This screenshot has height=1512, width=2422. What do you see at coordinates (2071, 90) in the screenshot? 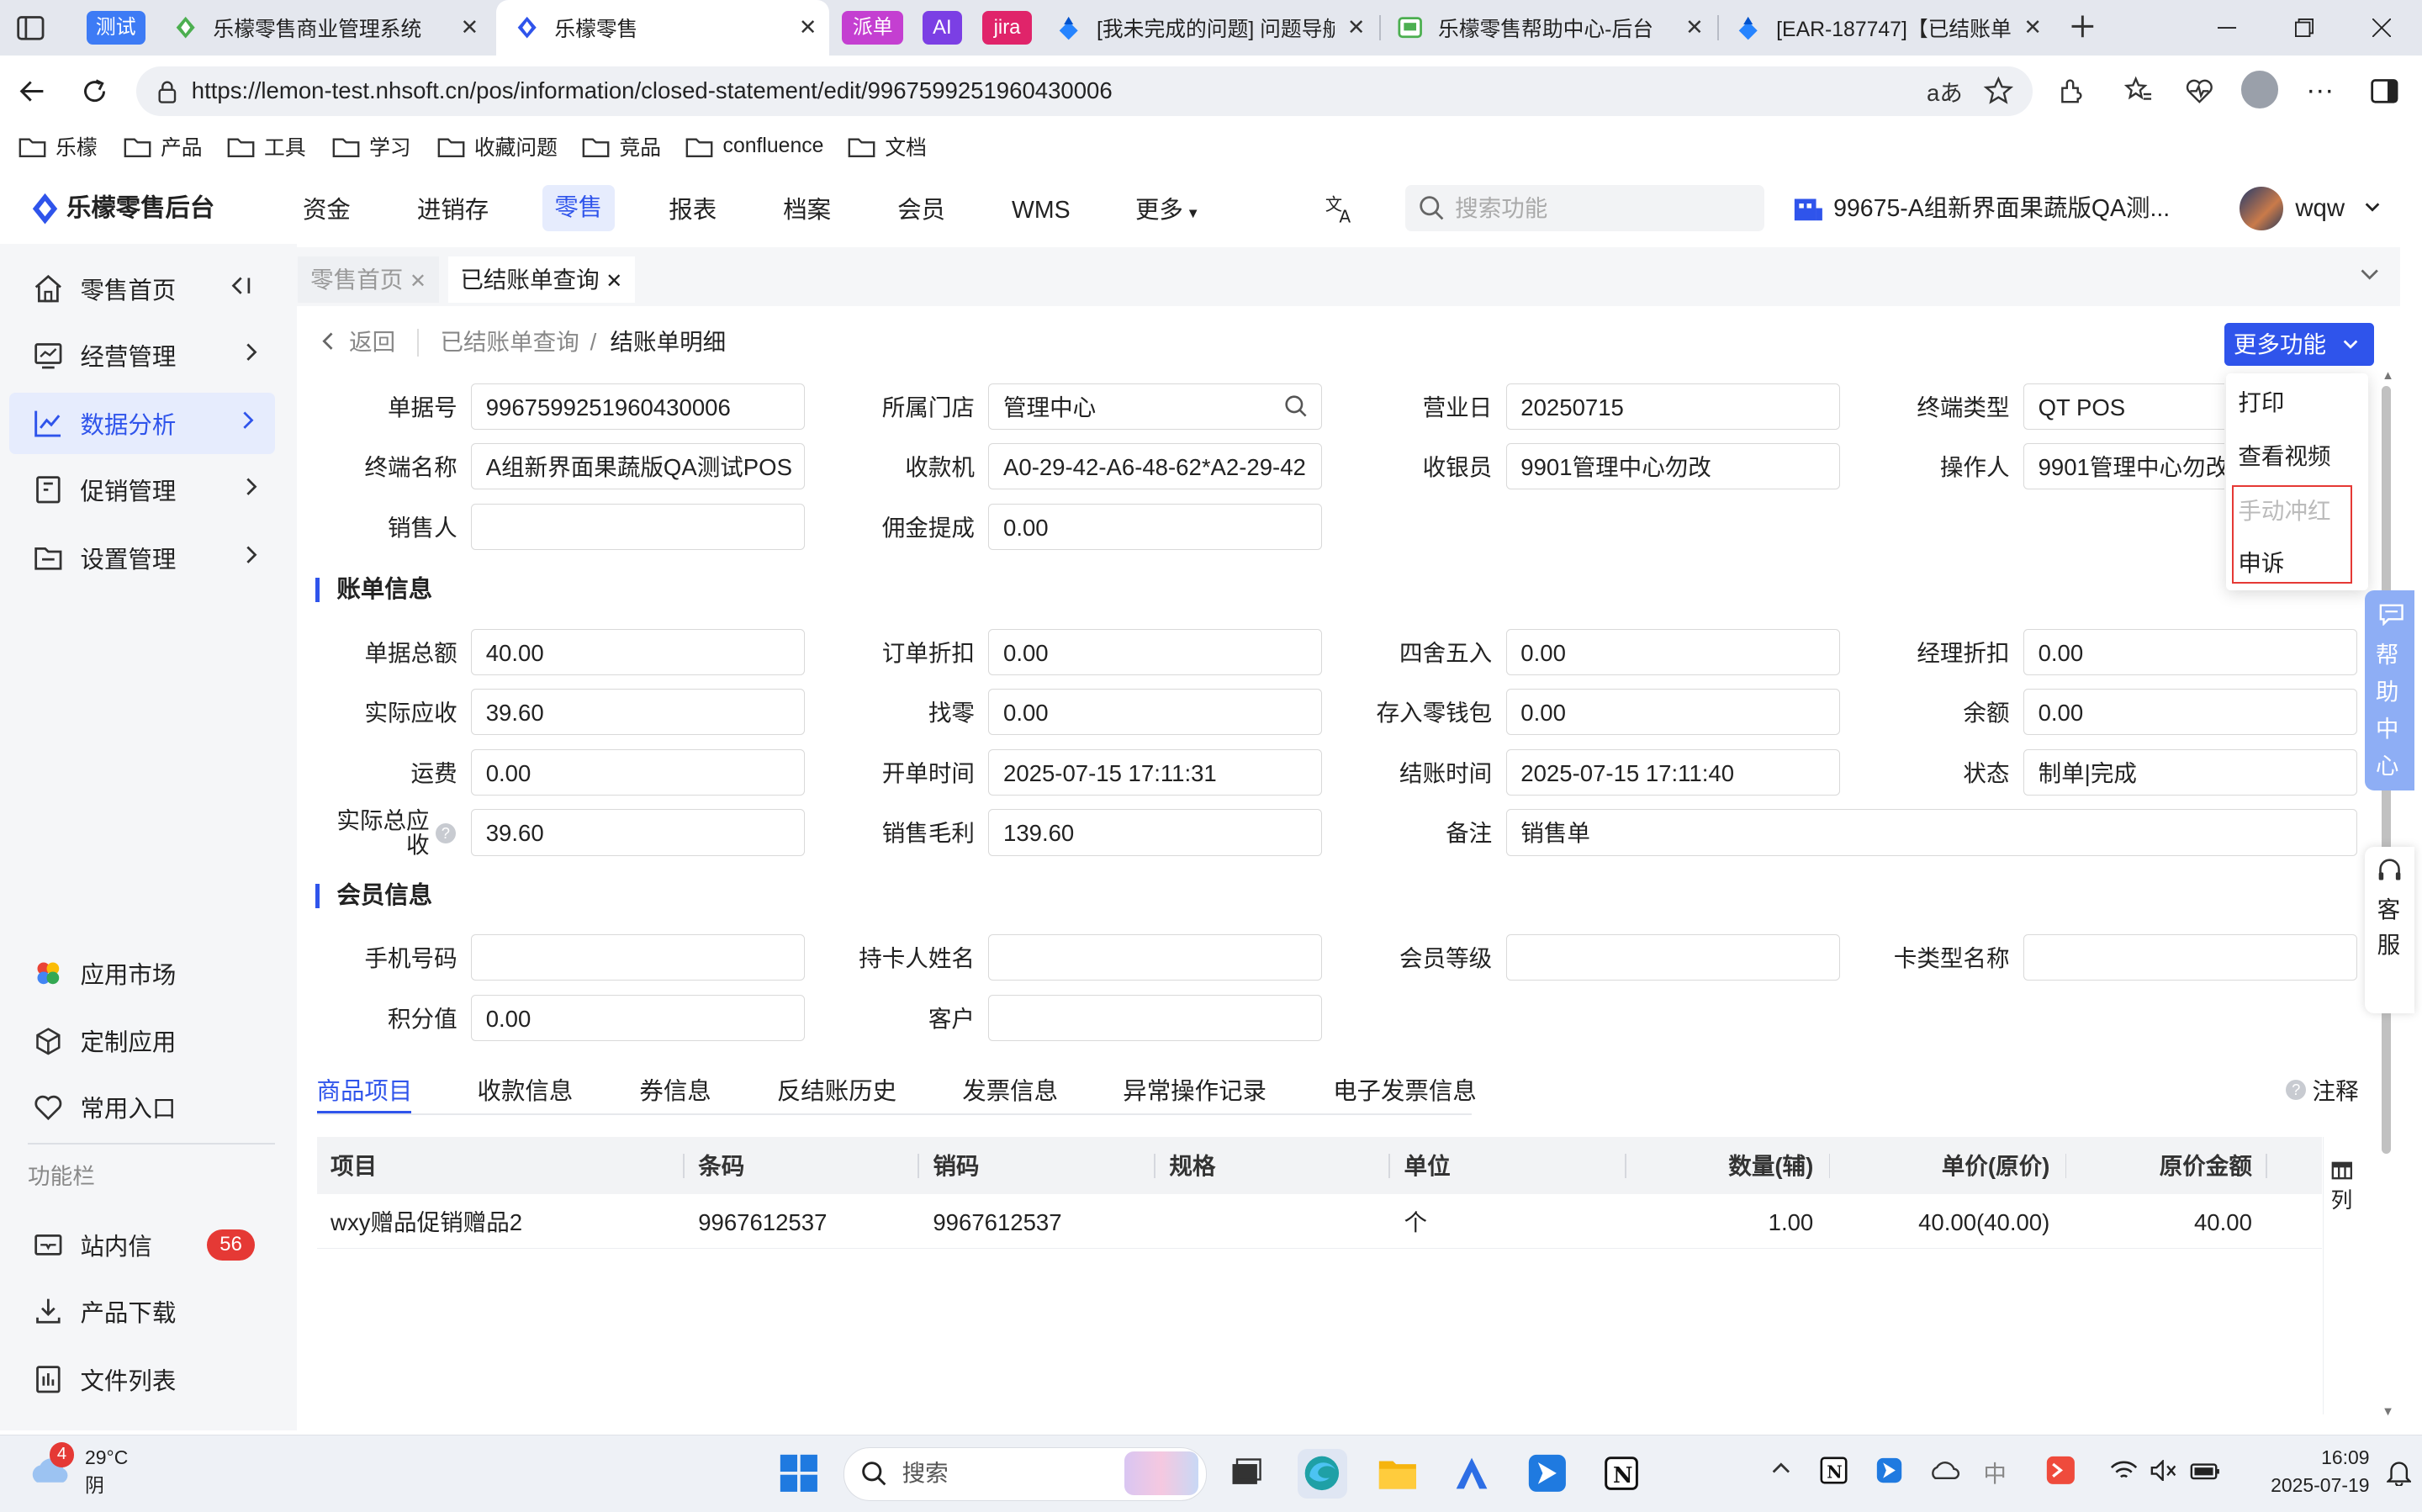
I see `extensions-icon` at bounding box center [2071, 90].